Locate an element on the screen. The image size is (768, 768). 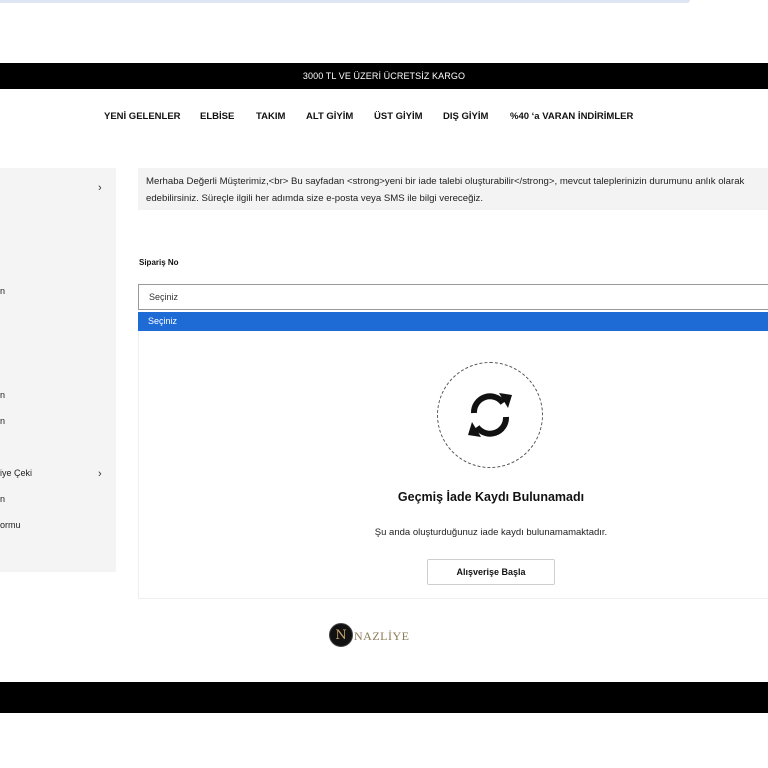
nav-item-set: TAKIM is located at coordinates (270, 116).